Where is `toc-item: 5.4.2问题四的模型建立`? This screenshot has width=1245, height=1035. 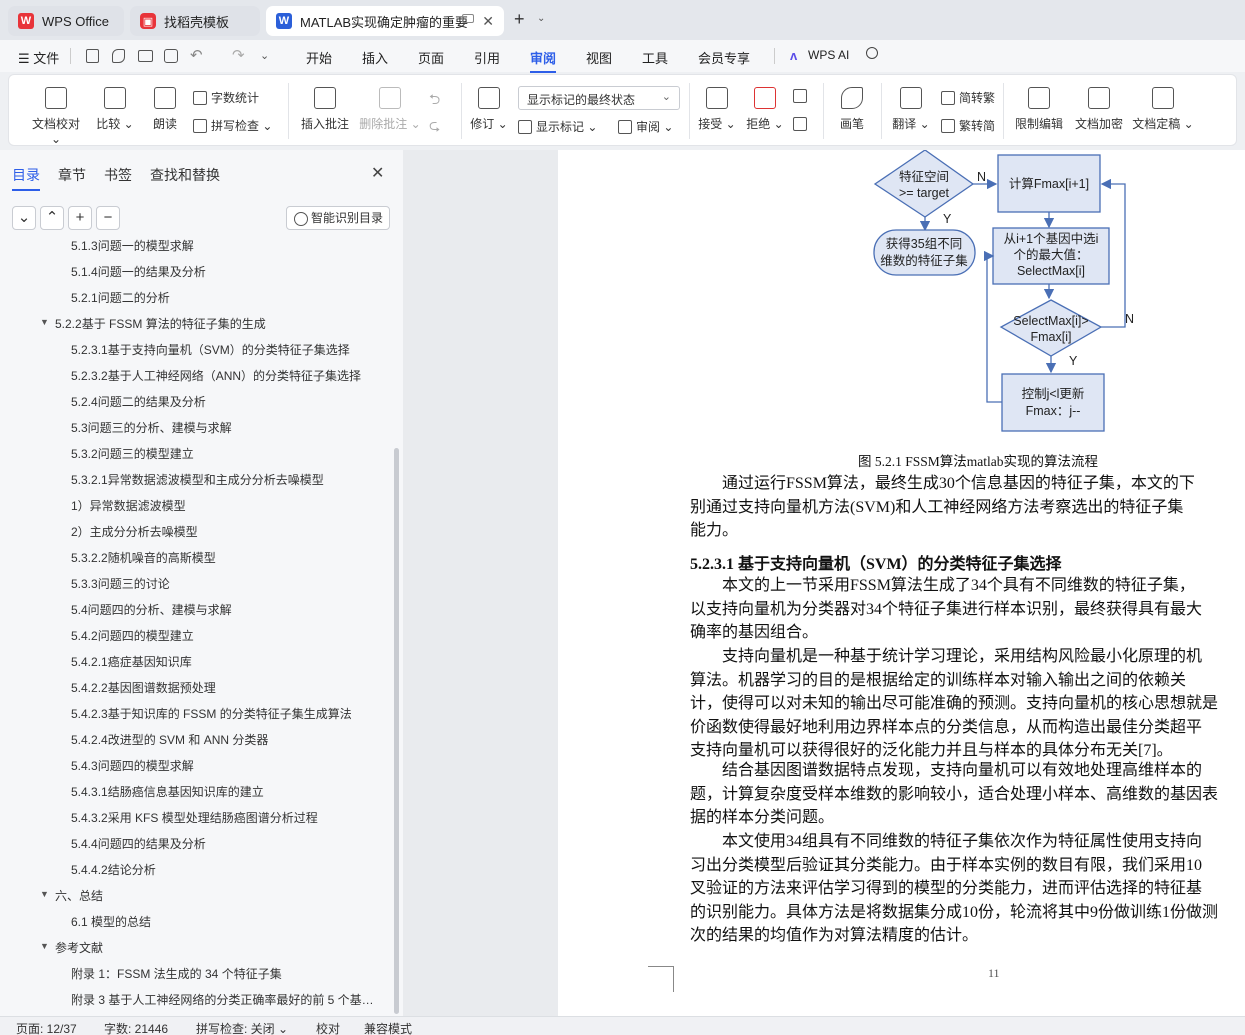
toc-item: 5.4.2问题四的模型建立 is located at coordinates (132, 635).